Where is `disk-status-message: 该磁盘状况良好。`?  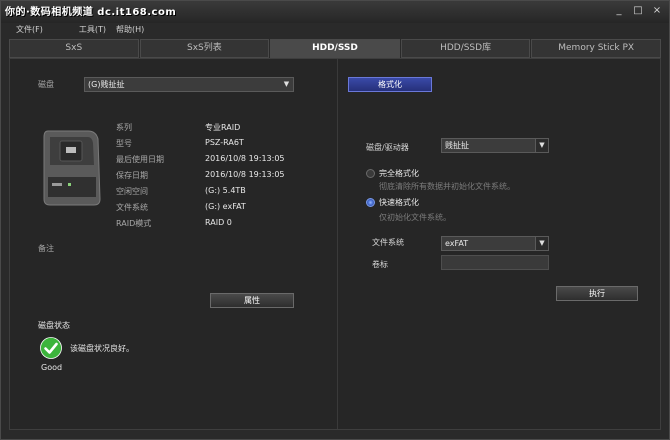 disk-status-message: 该磁盘状况良好。 is located at coordinates (102, 348).